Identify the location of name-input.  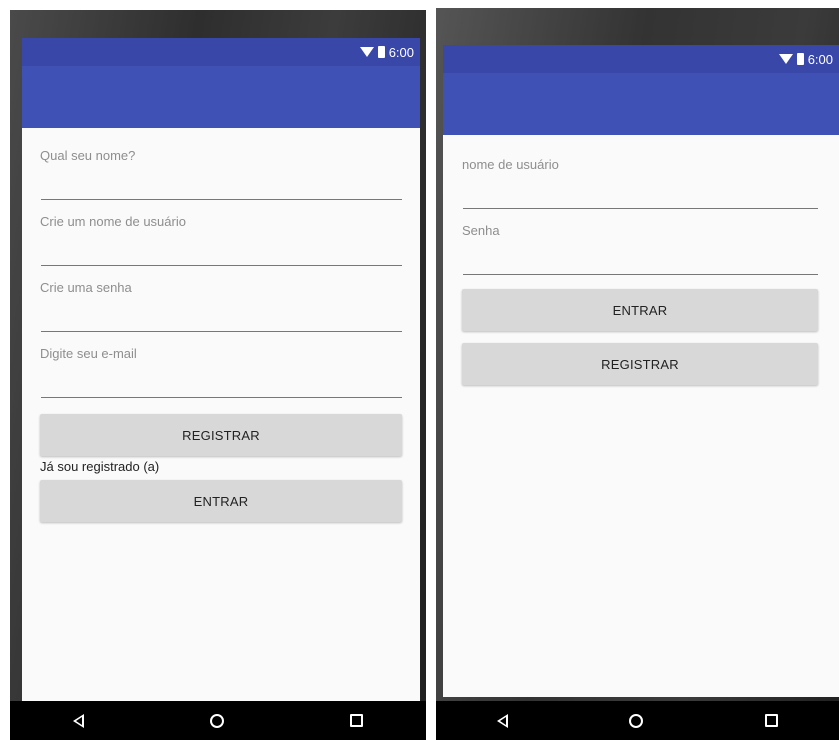
(221, 167).